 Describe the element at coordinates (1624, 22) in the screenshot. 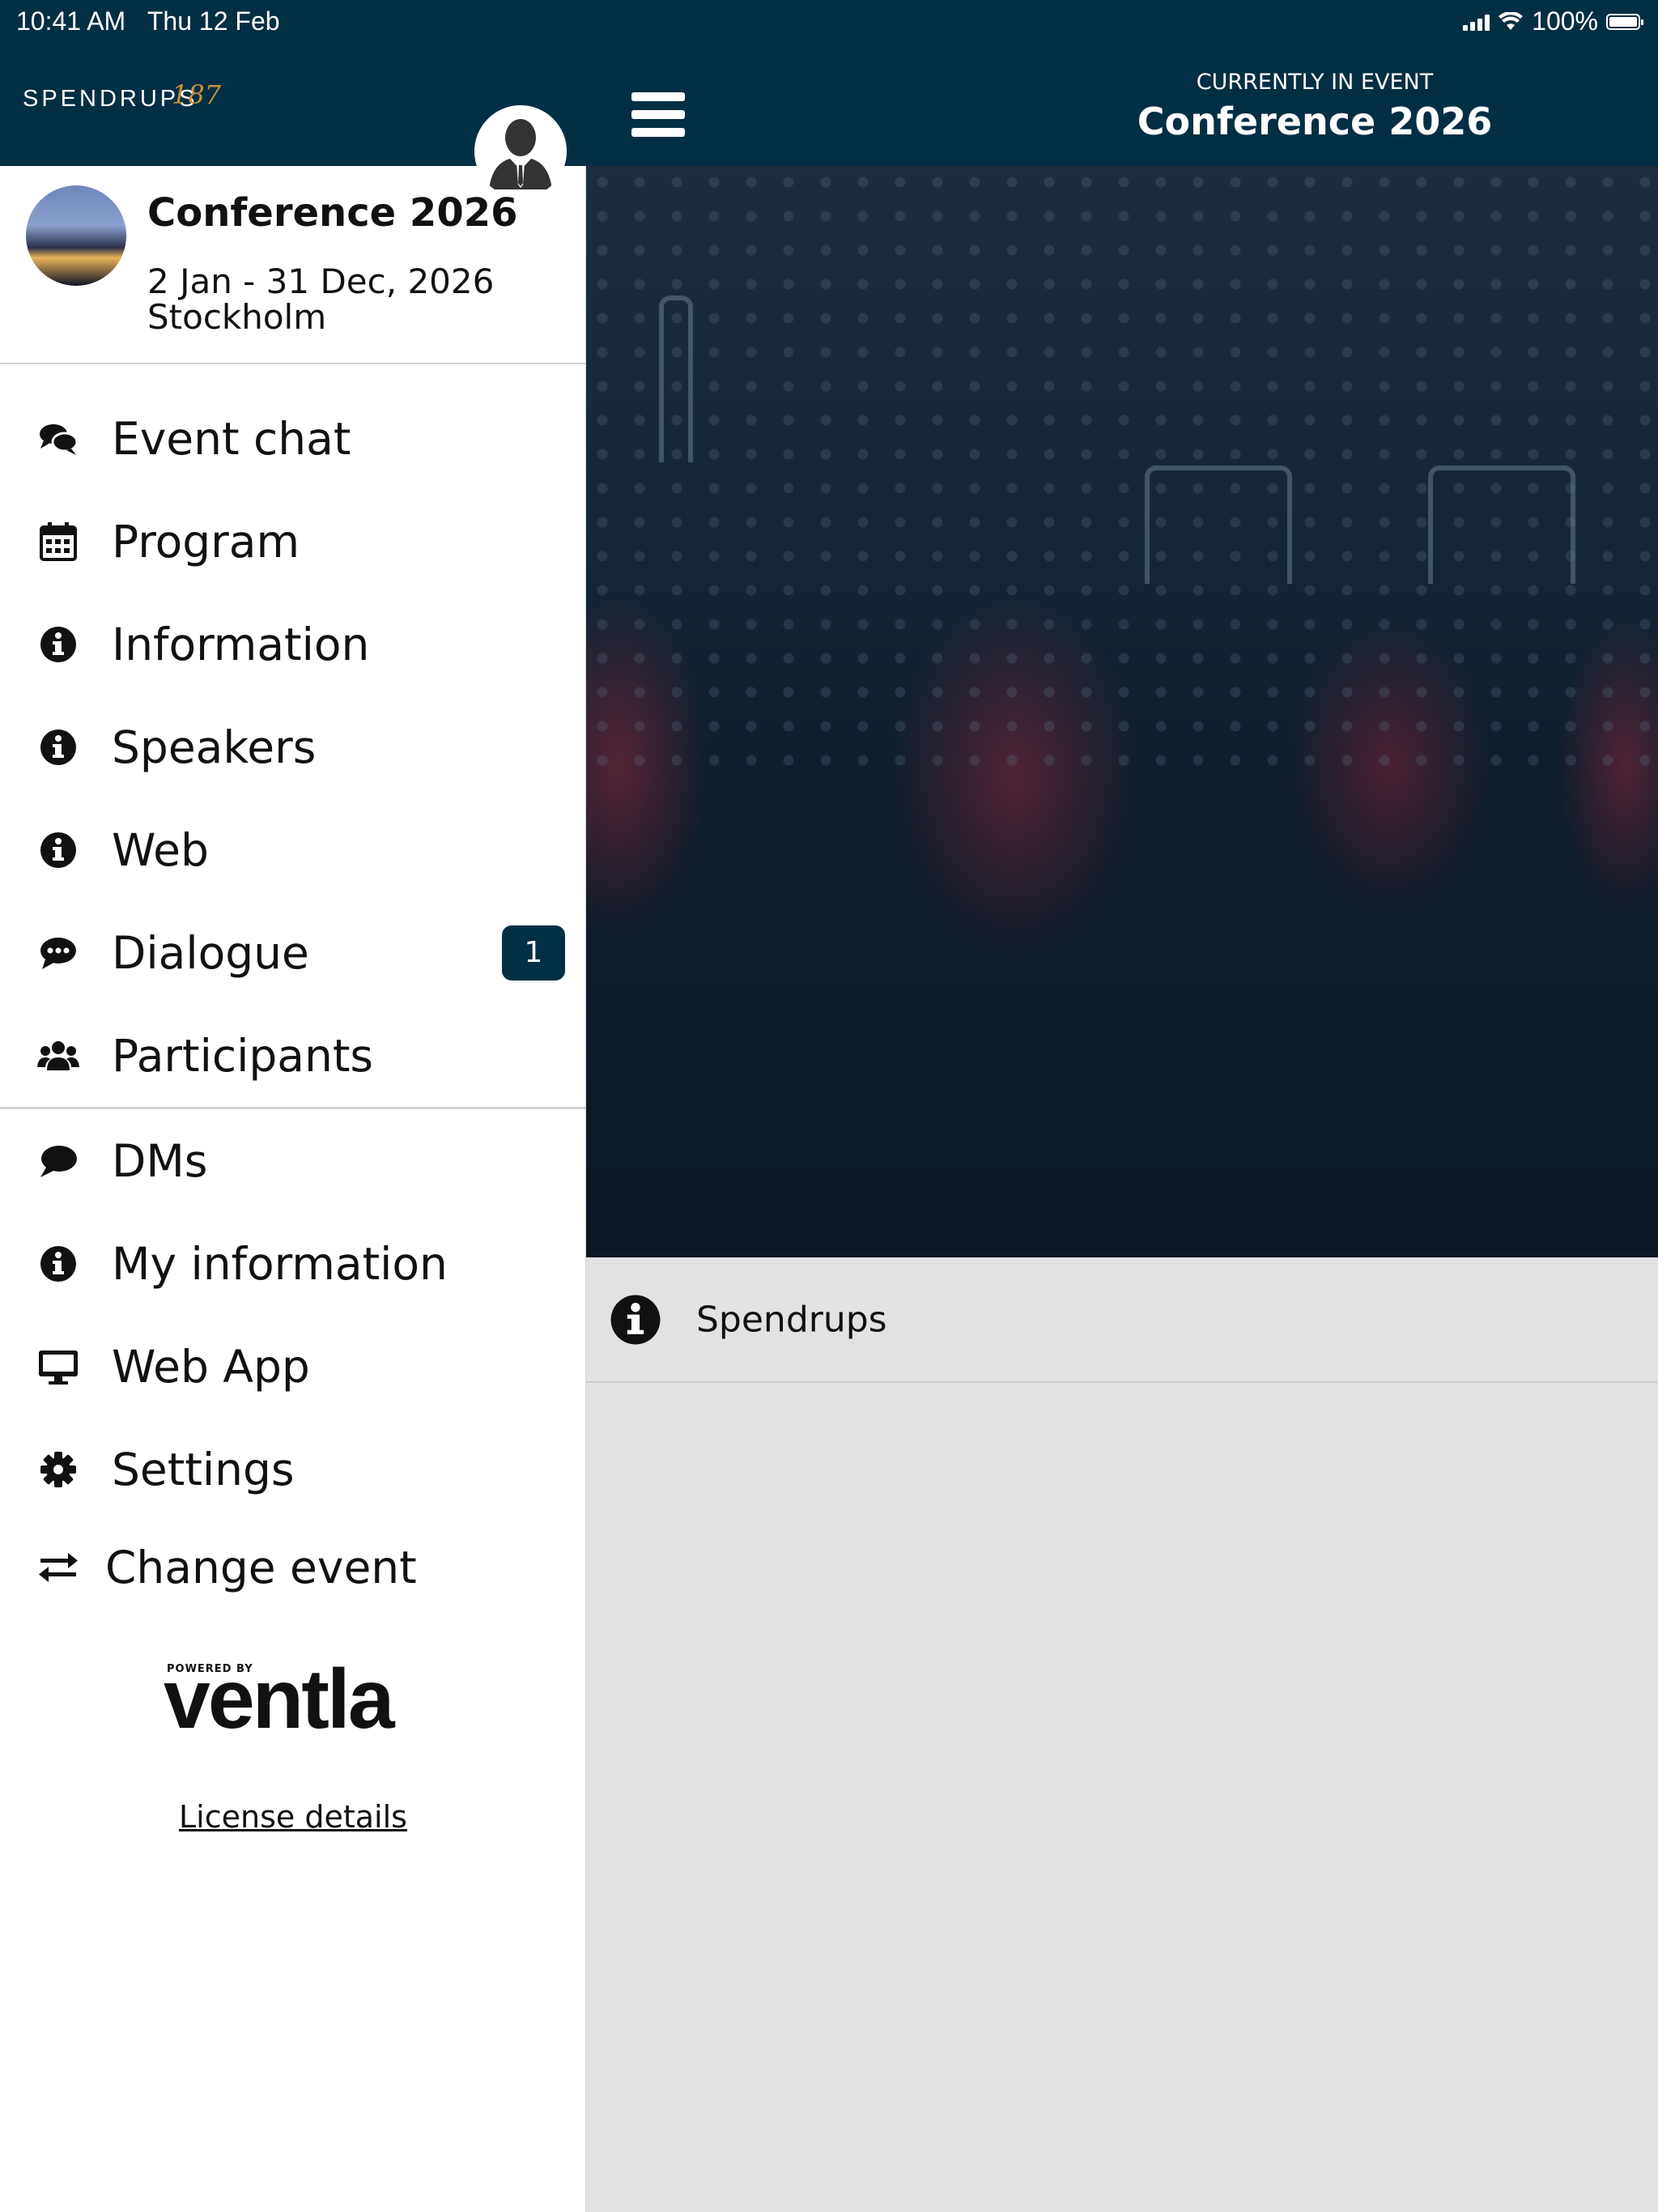

I see `battery-icon` at that location.